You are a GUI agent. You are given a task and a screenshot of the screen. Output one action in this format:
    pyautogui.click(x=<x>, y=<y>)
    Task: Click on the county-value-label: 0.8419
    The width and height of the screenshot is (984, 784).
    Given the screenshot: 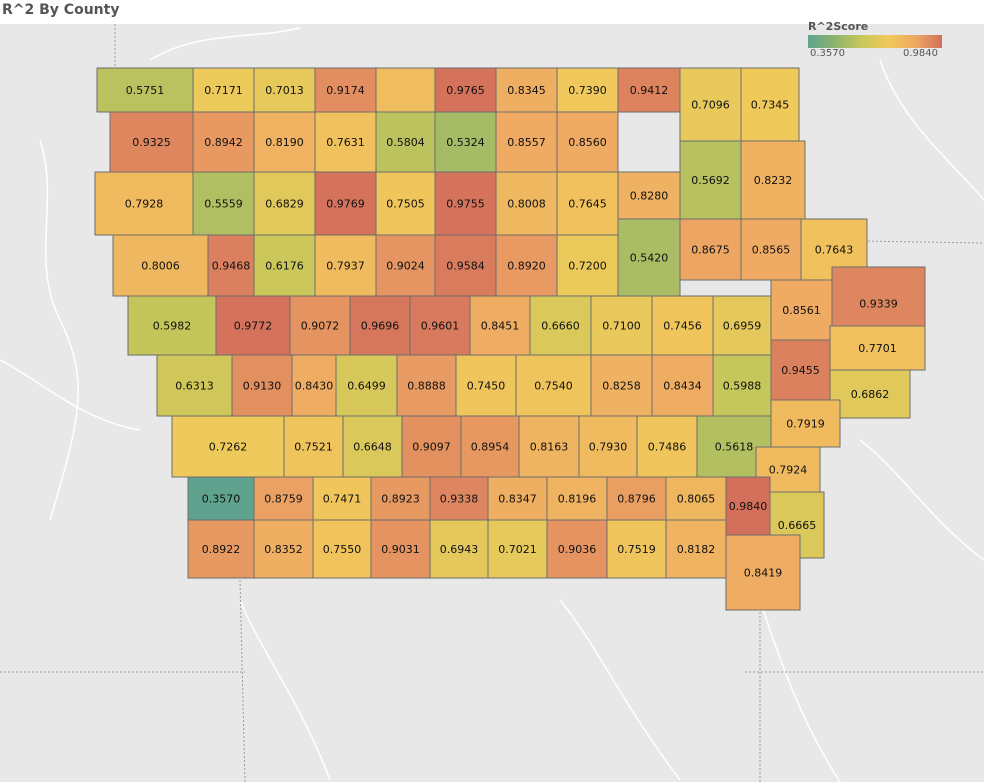 What is the action you would take?
    pyautogui.click(x=763, y=573)
    